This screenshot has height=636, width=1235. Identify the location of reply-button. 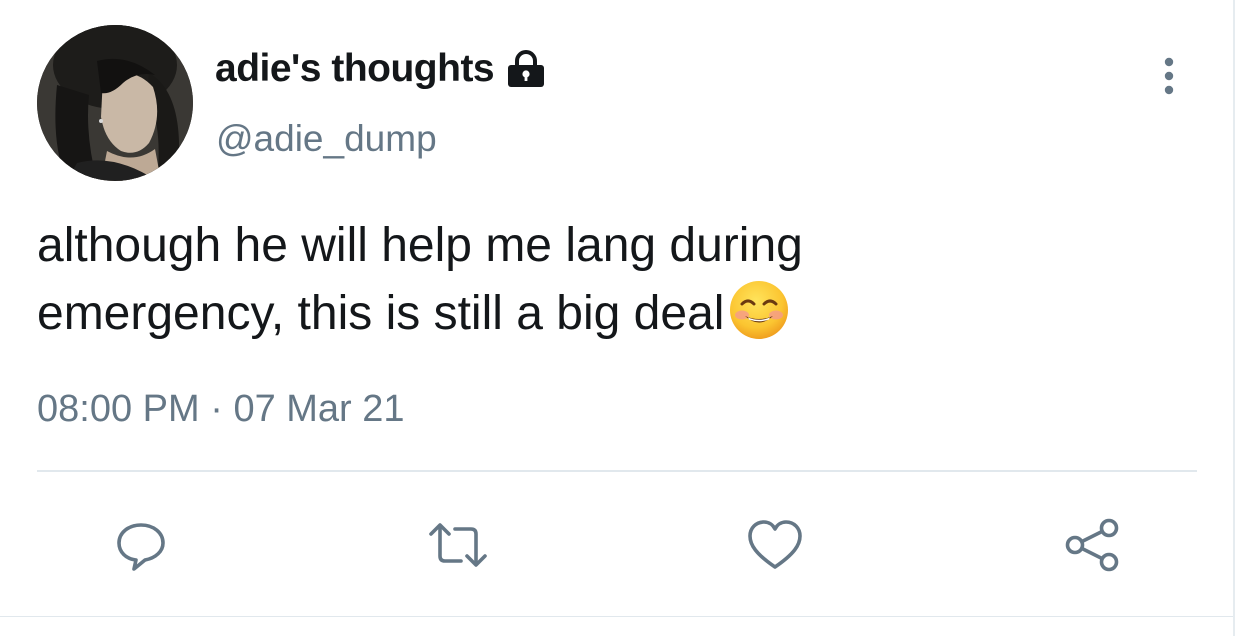
(141, 545).